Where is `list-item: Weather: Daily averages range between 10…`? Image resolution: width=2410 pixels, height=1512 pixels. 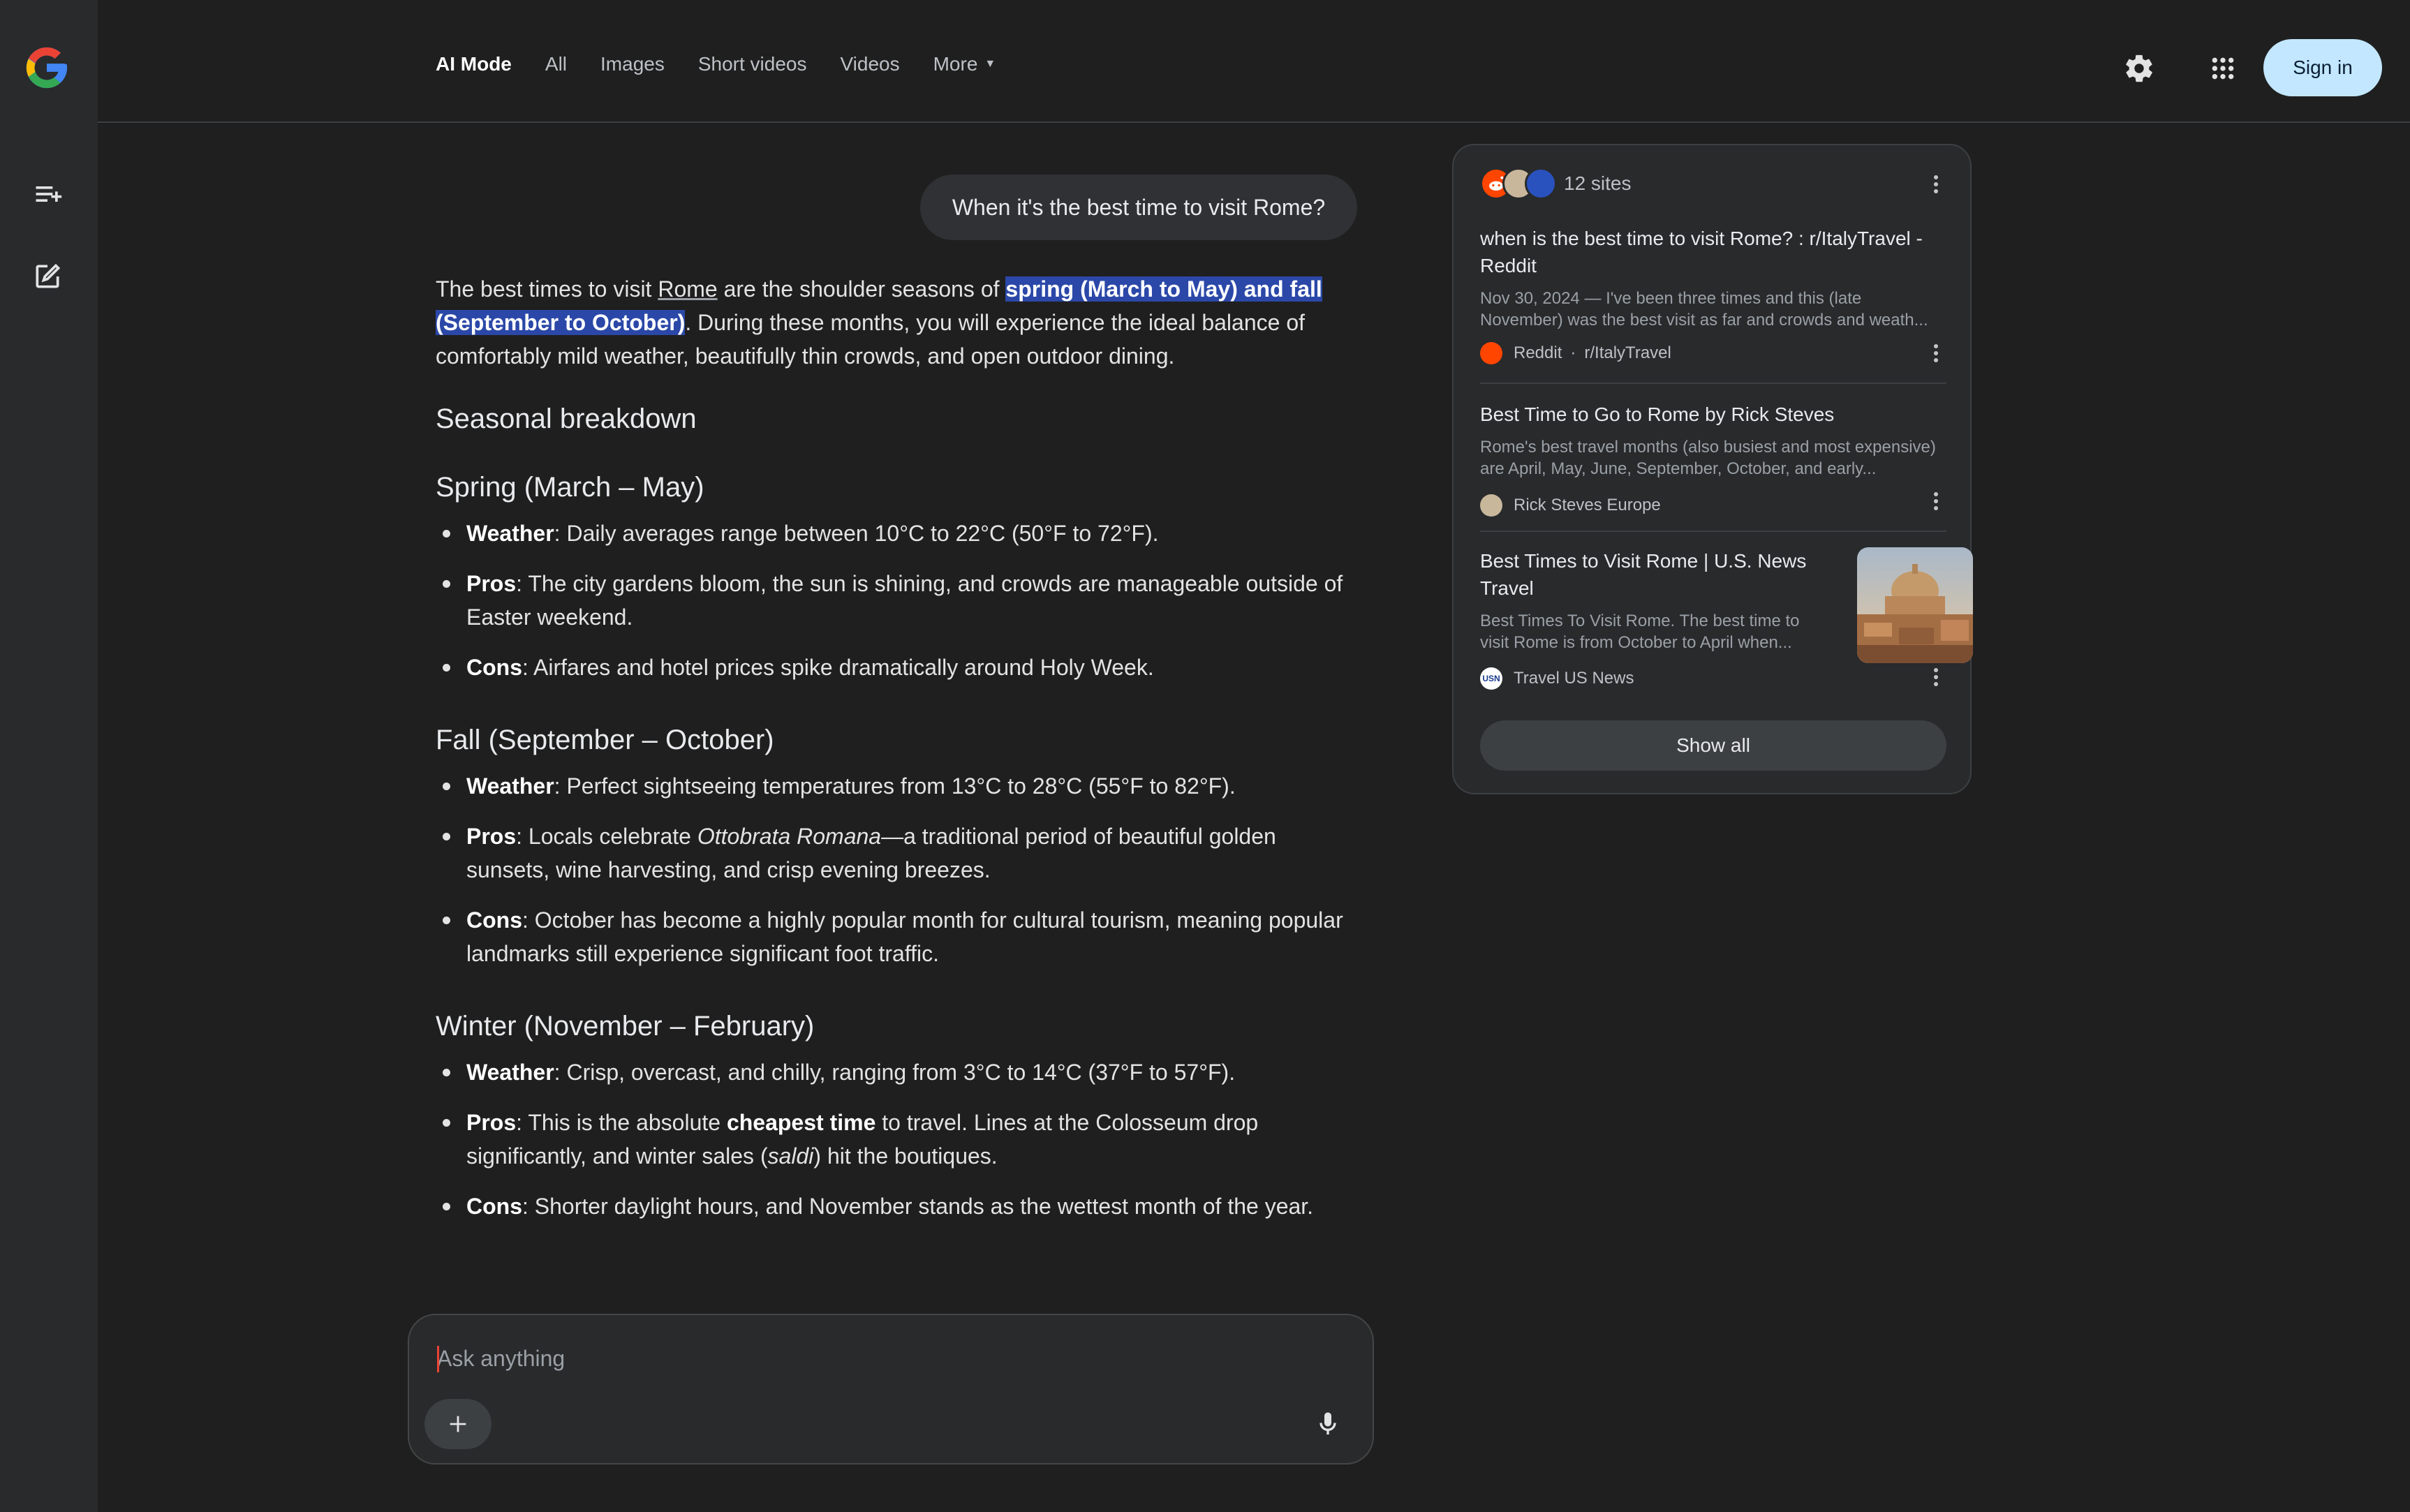
list-item: Weather: Daily averages range between 10… is located at coordinates (896, 533).